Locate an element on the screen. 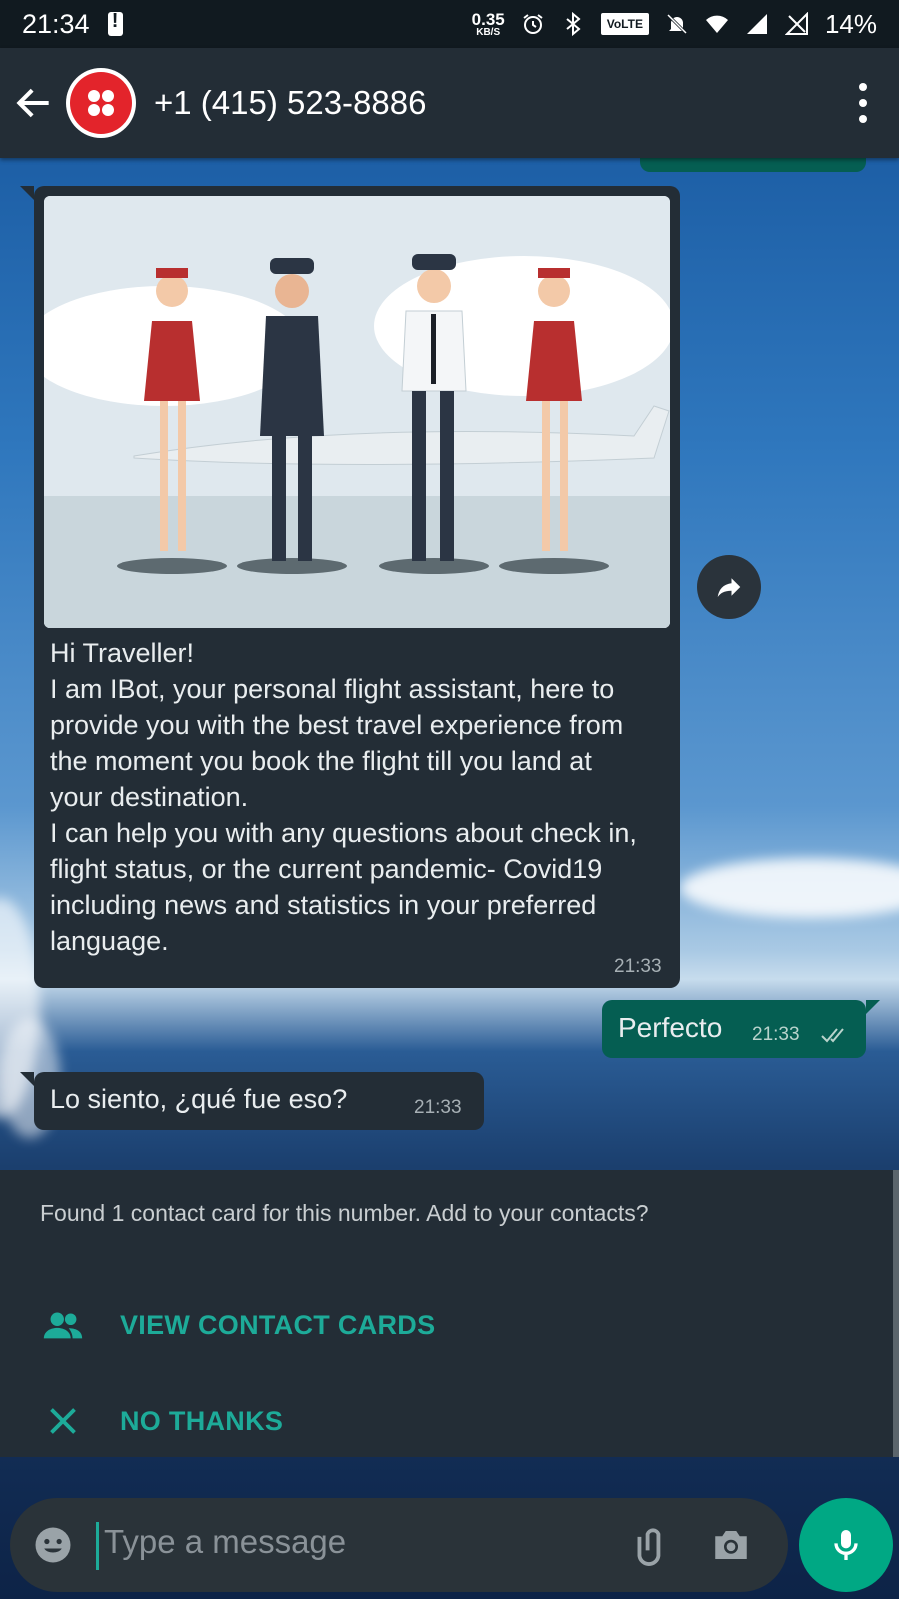  microphone-icon is located at coordinates (846, 1545).